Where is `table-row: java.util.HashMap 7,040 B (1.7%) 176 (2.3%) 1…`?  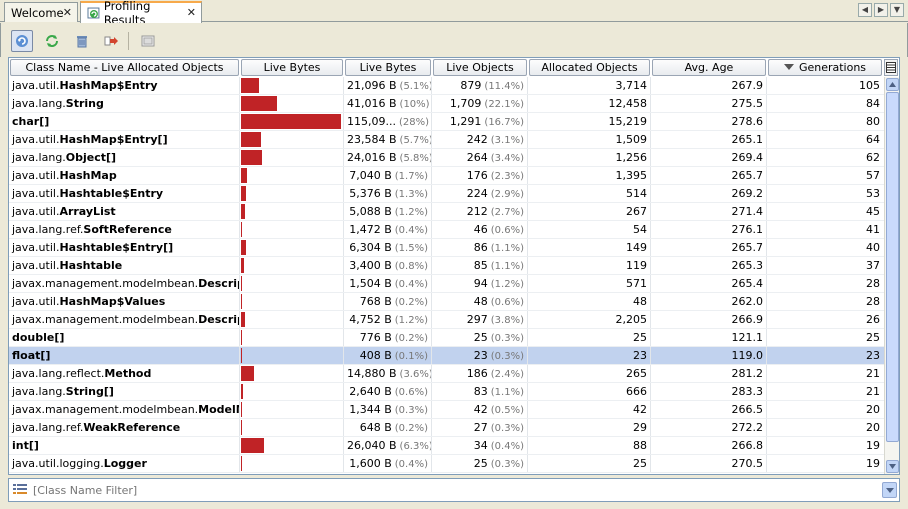
table-row: java.util.HashMap 7,040 B (1.7%) 176 (2.3%) 1… is located at coordinates (447, 176).